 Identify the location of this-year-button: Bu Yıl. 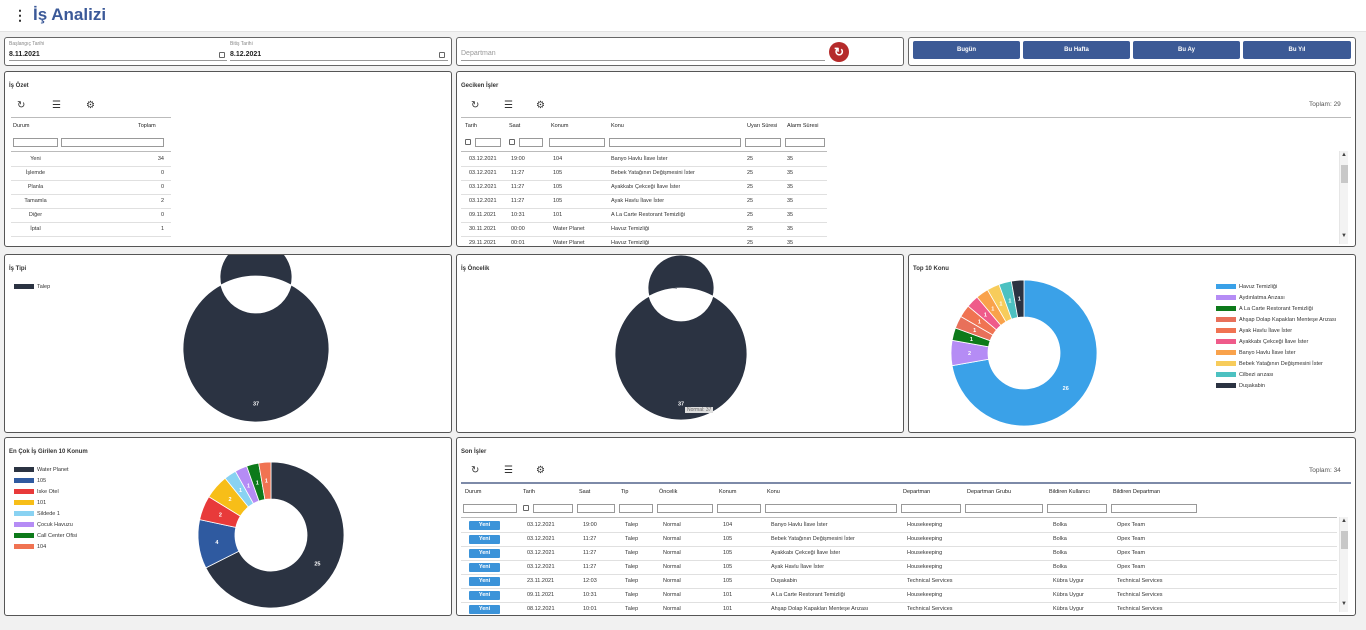
(1297, 50).